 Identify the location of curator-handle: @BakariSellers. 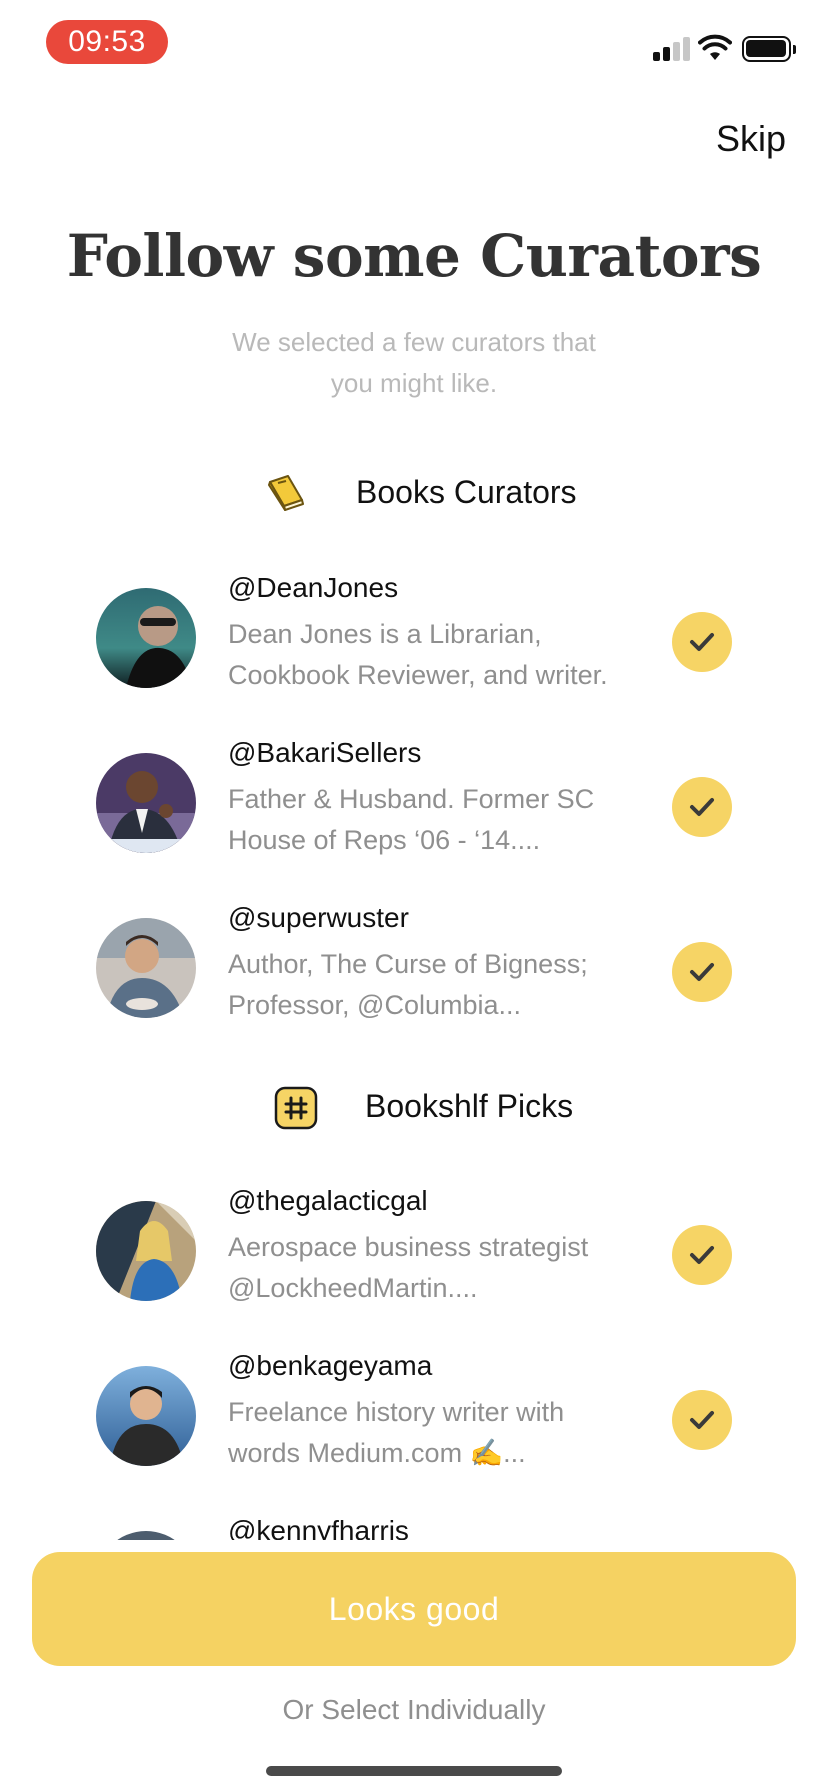
(325, 752).